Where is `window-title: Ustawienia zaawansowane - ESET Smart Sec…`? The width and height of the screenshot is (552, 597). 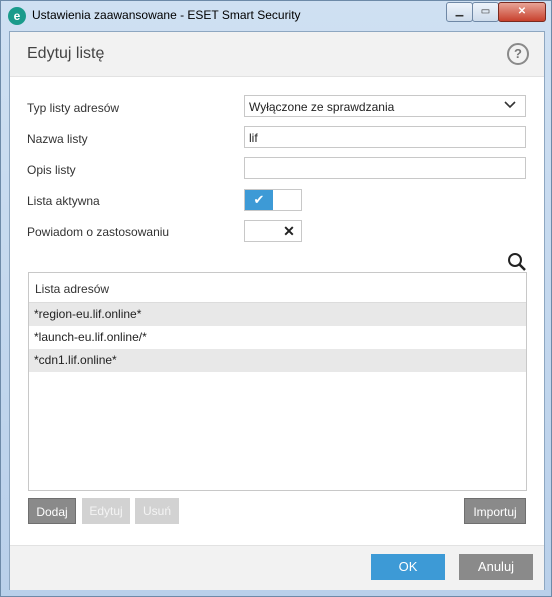
window-title: Ustawienia zaawansowane - ESET Smart Sec… is located at coordinates (166, 15).